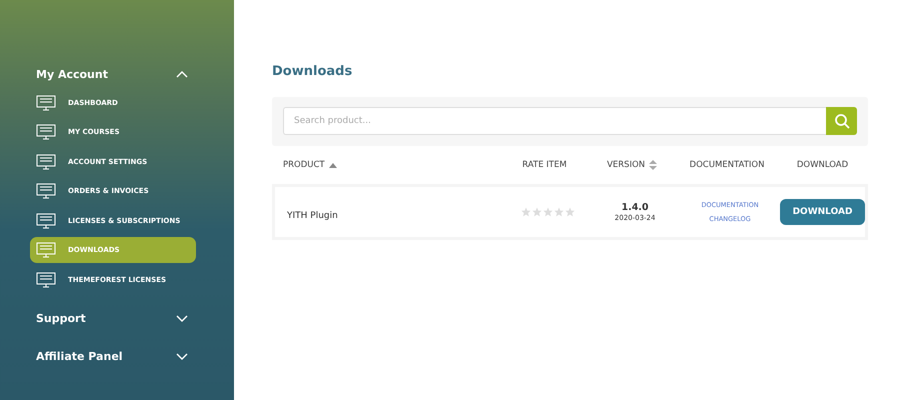 The height and width of the screenshot is (400, 900). I want to click on search-button, so click(841, 121).